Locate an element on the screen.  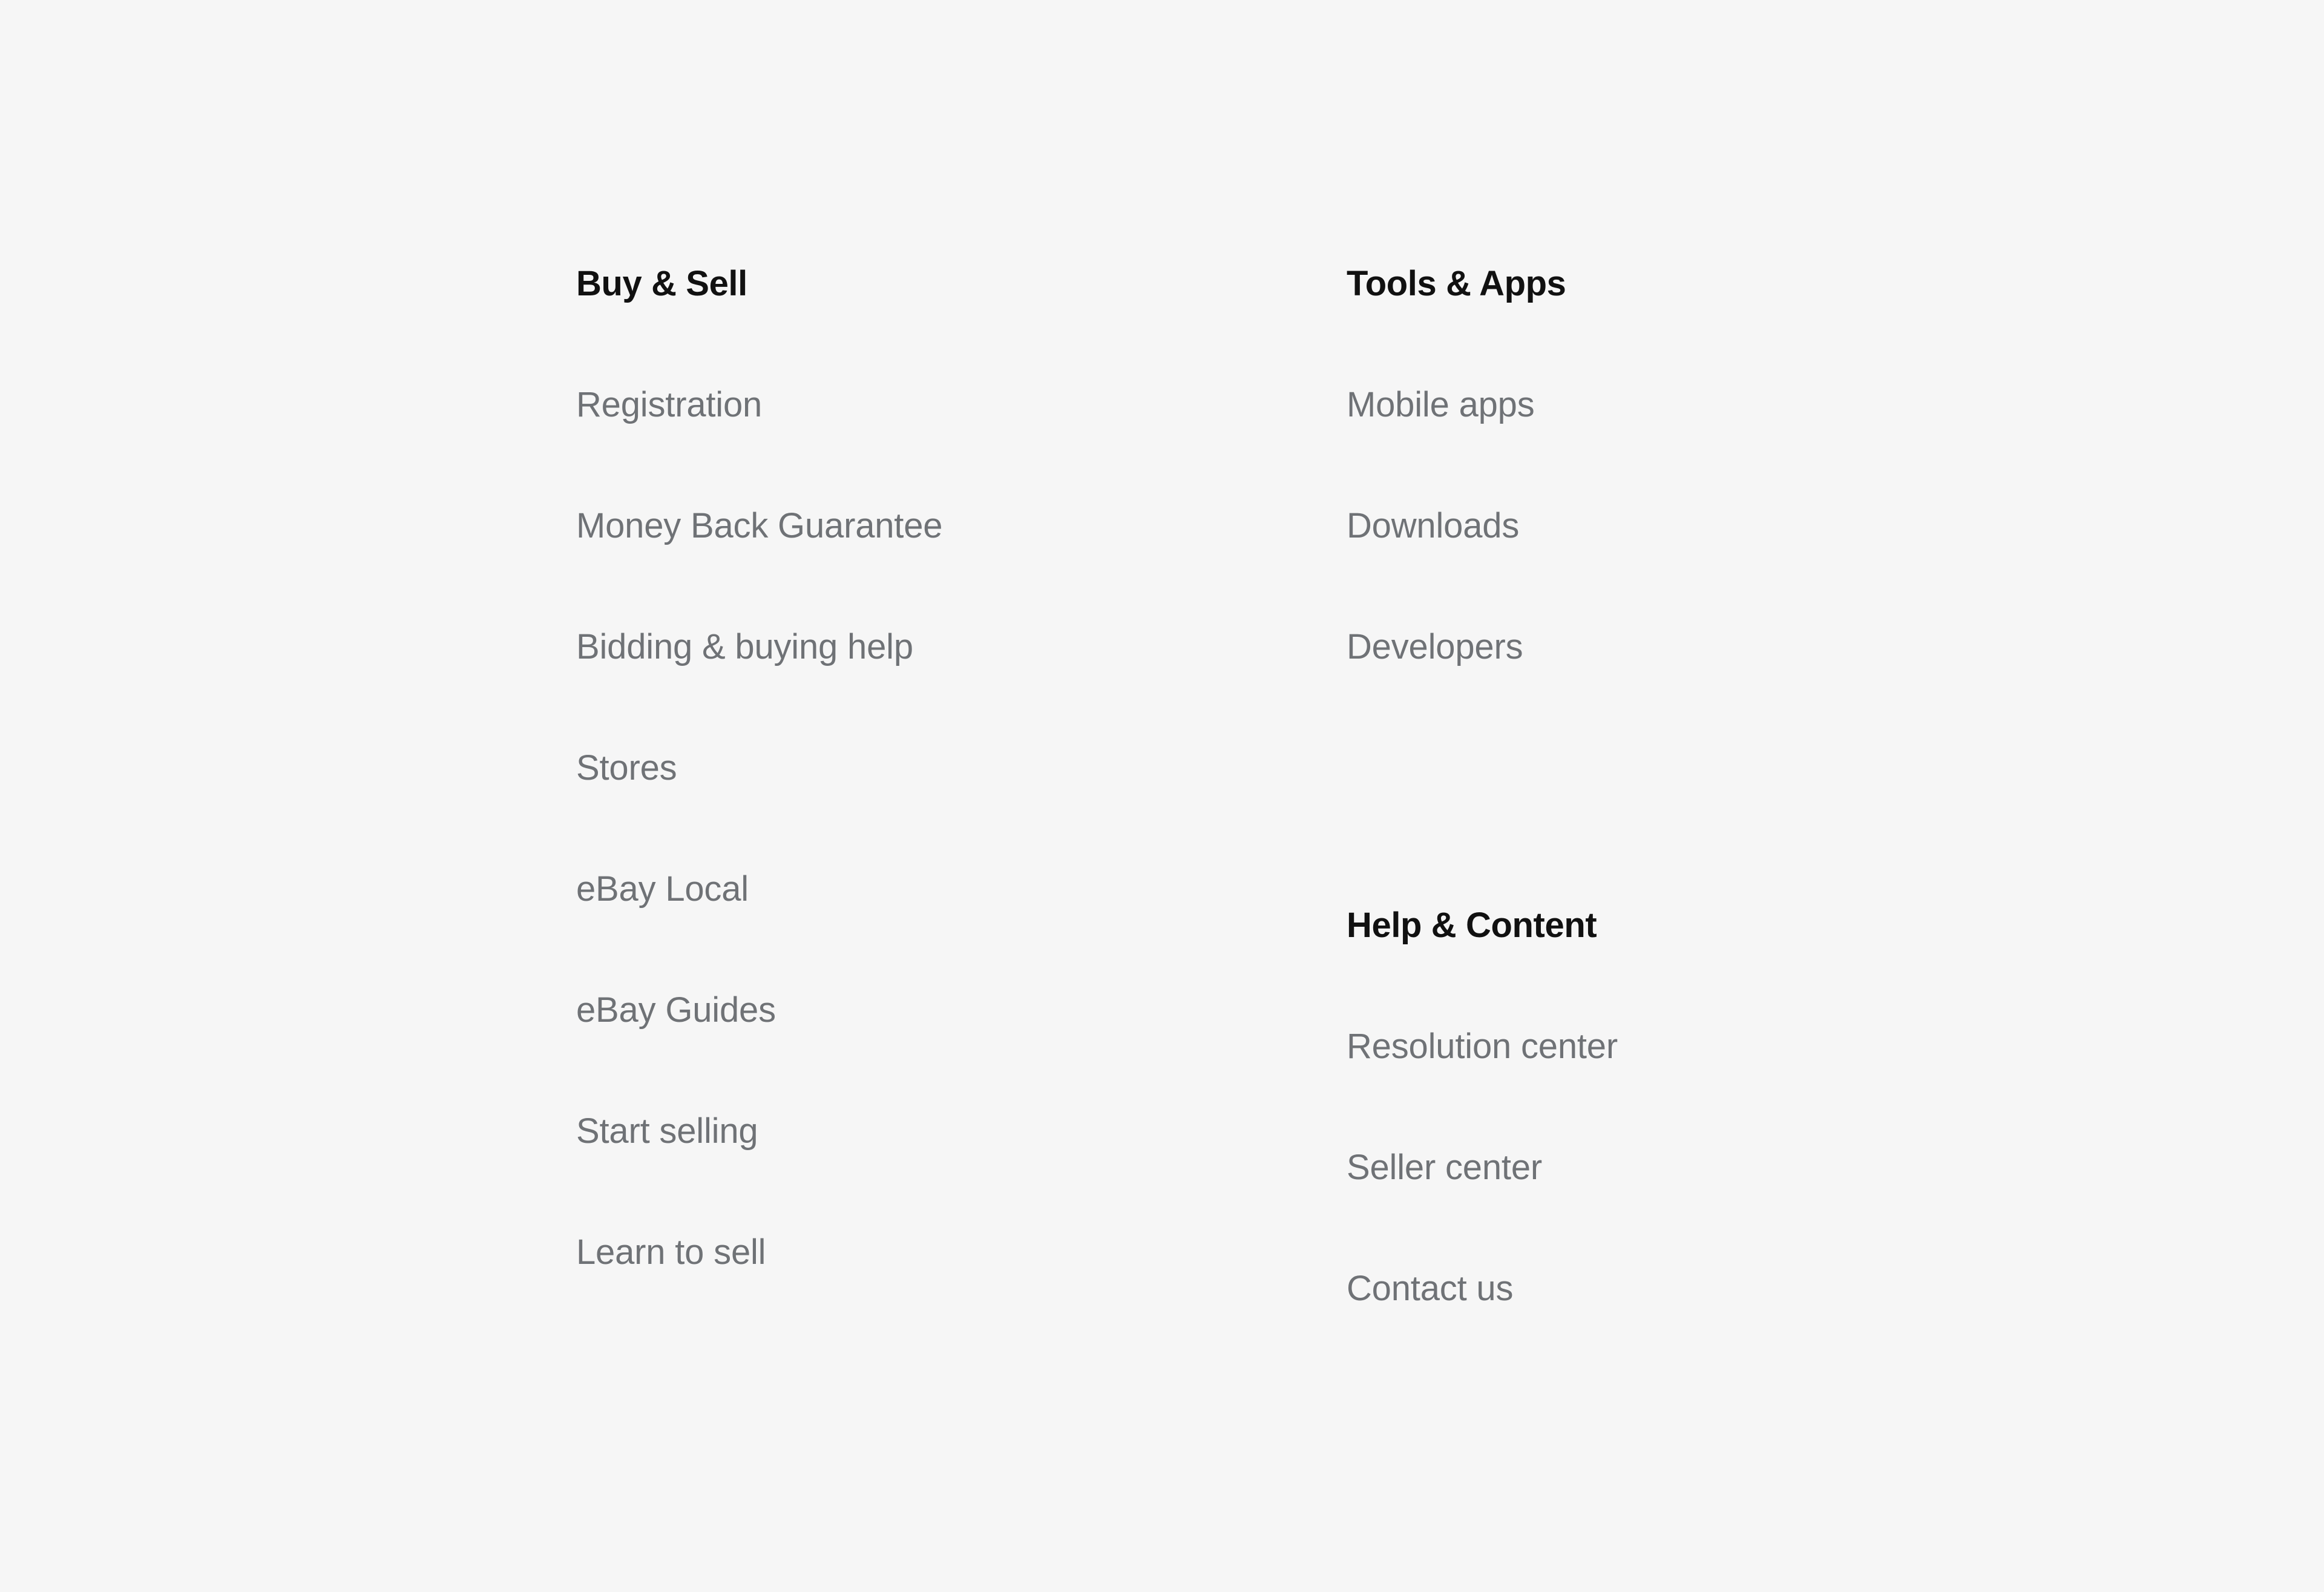
footer-link-learn-to-sell: Learn to sell is located at coordinates (933, 1256).